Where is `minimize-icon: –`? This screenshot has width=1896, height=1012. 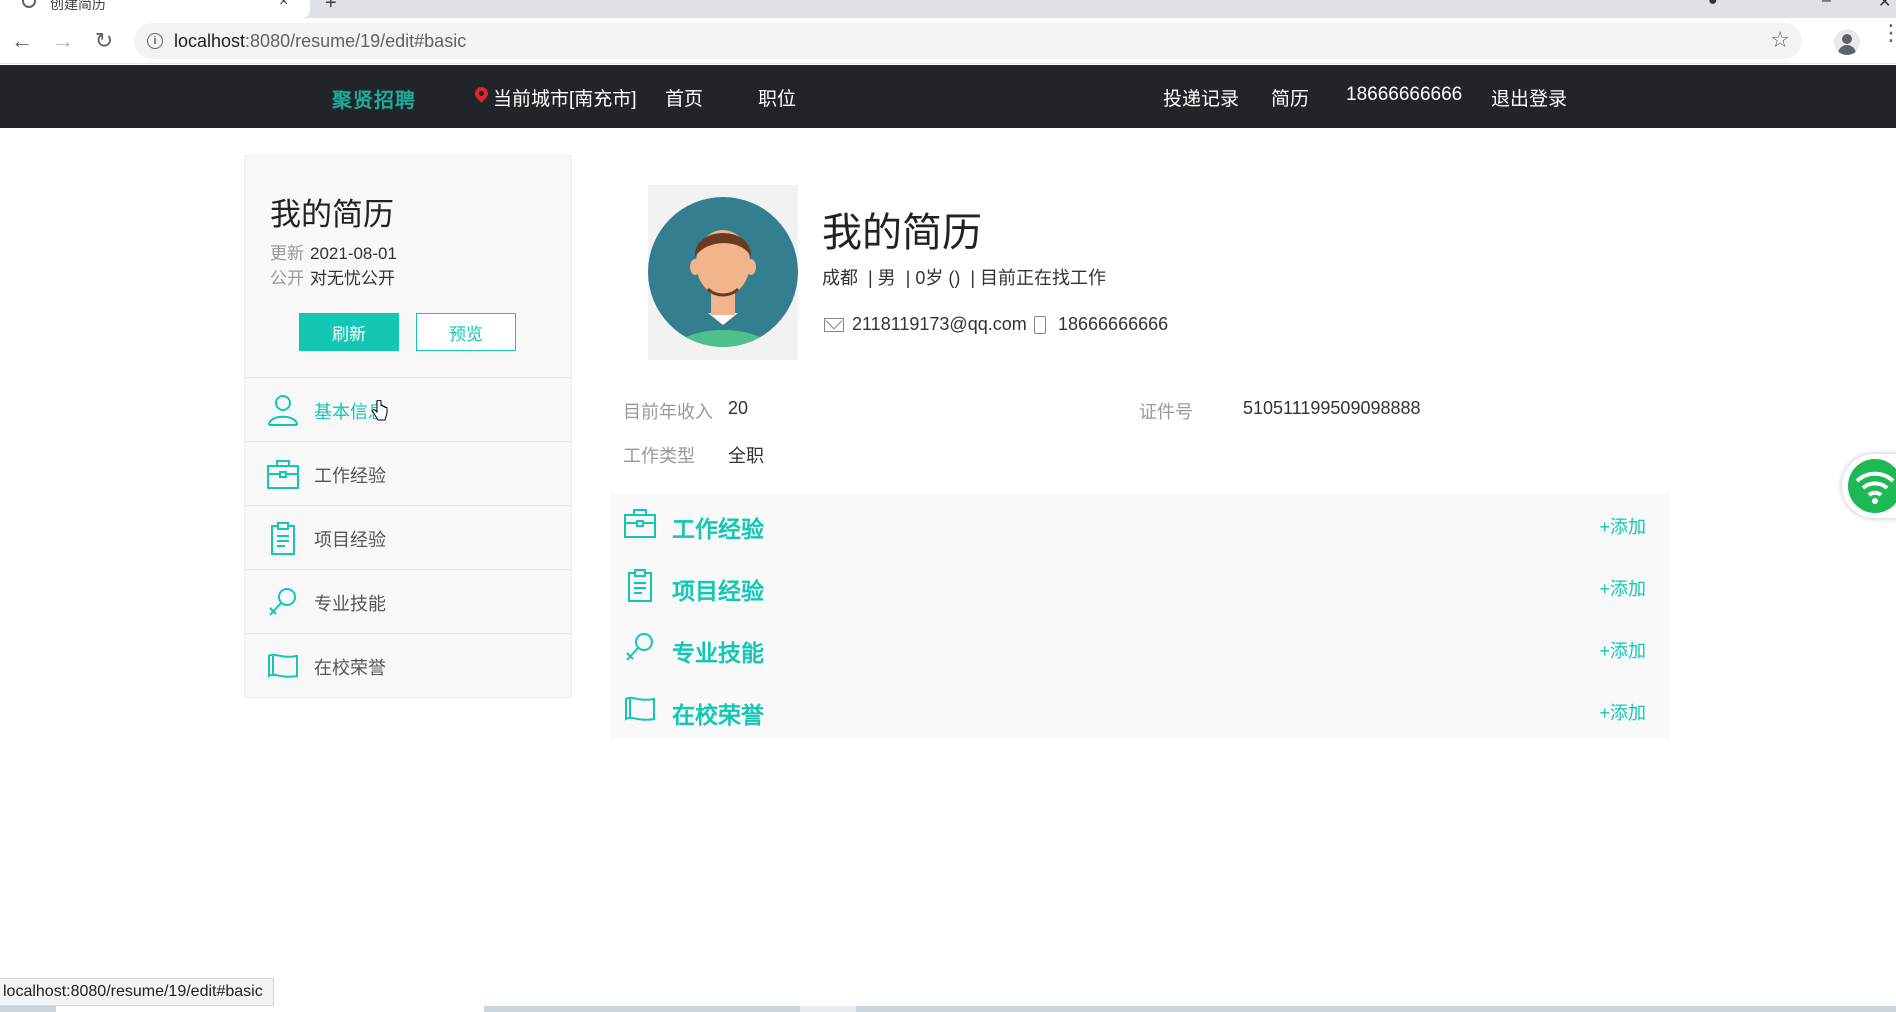
minimize-icon: – is located at coordinates (1826, 5).